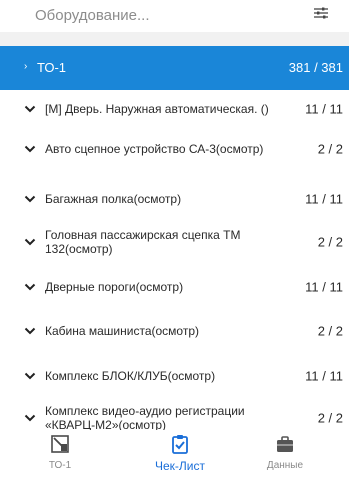 The height and width of the screenshot is (479, 349). I want to click on search-input, so click(170, 15).